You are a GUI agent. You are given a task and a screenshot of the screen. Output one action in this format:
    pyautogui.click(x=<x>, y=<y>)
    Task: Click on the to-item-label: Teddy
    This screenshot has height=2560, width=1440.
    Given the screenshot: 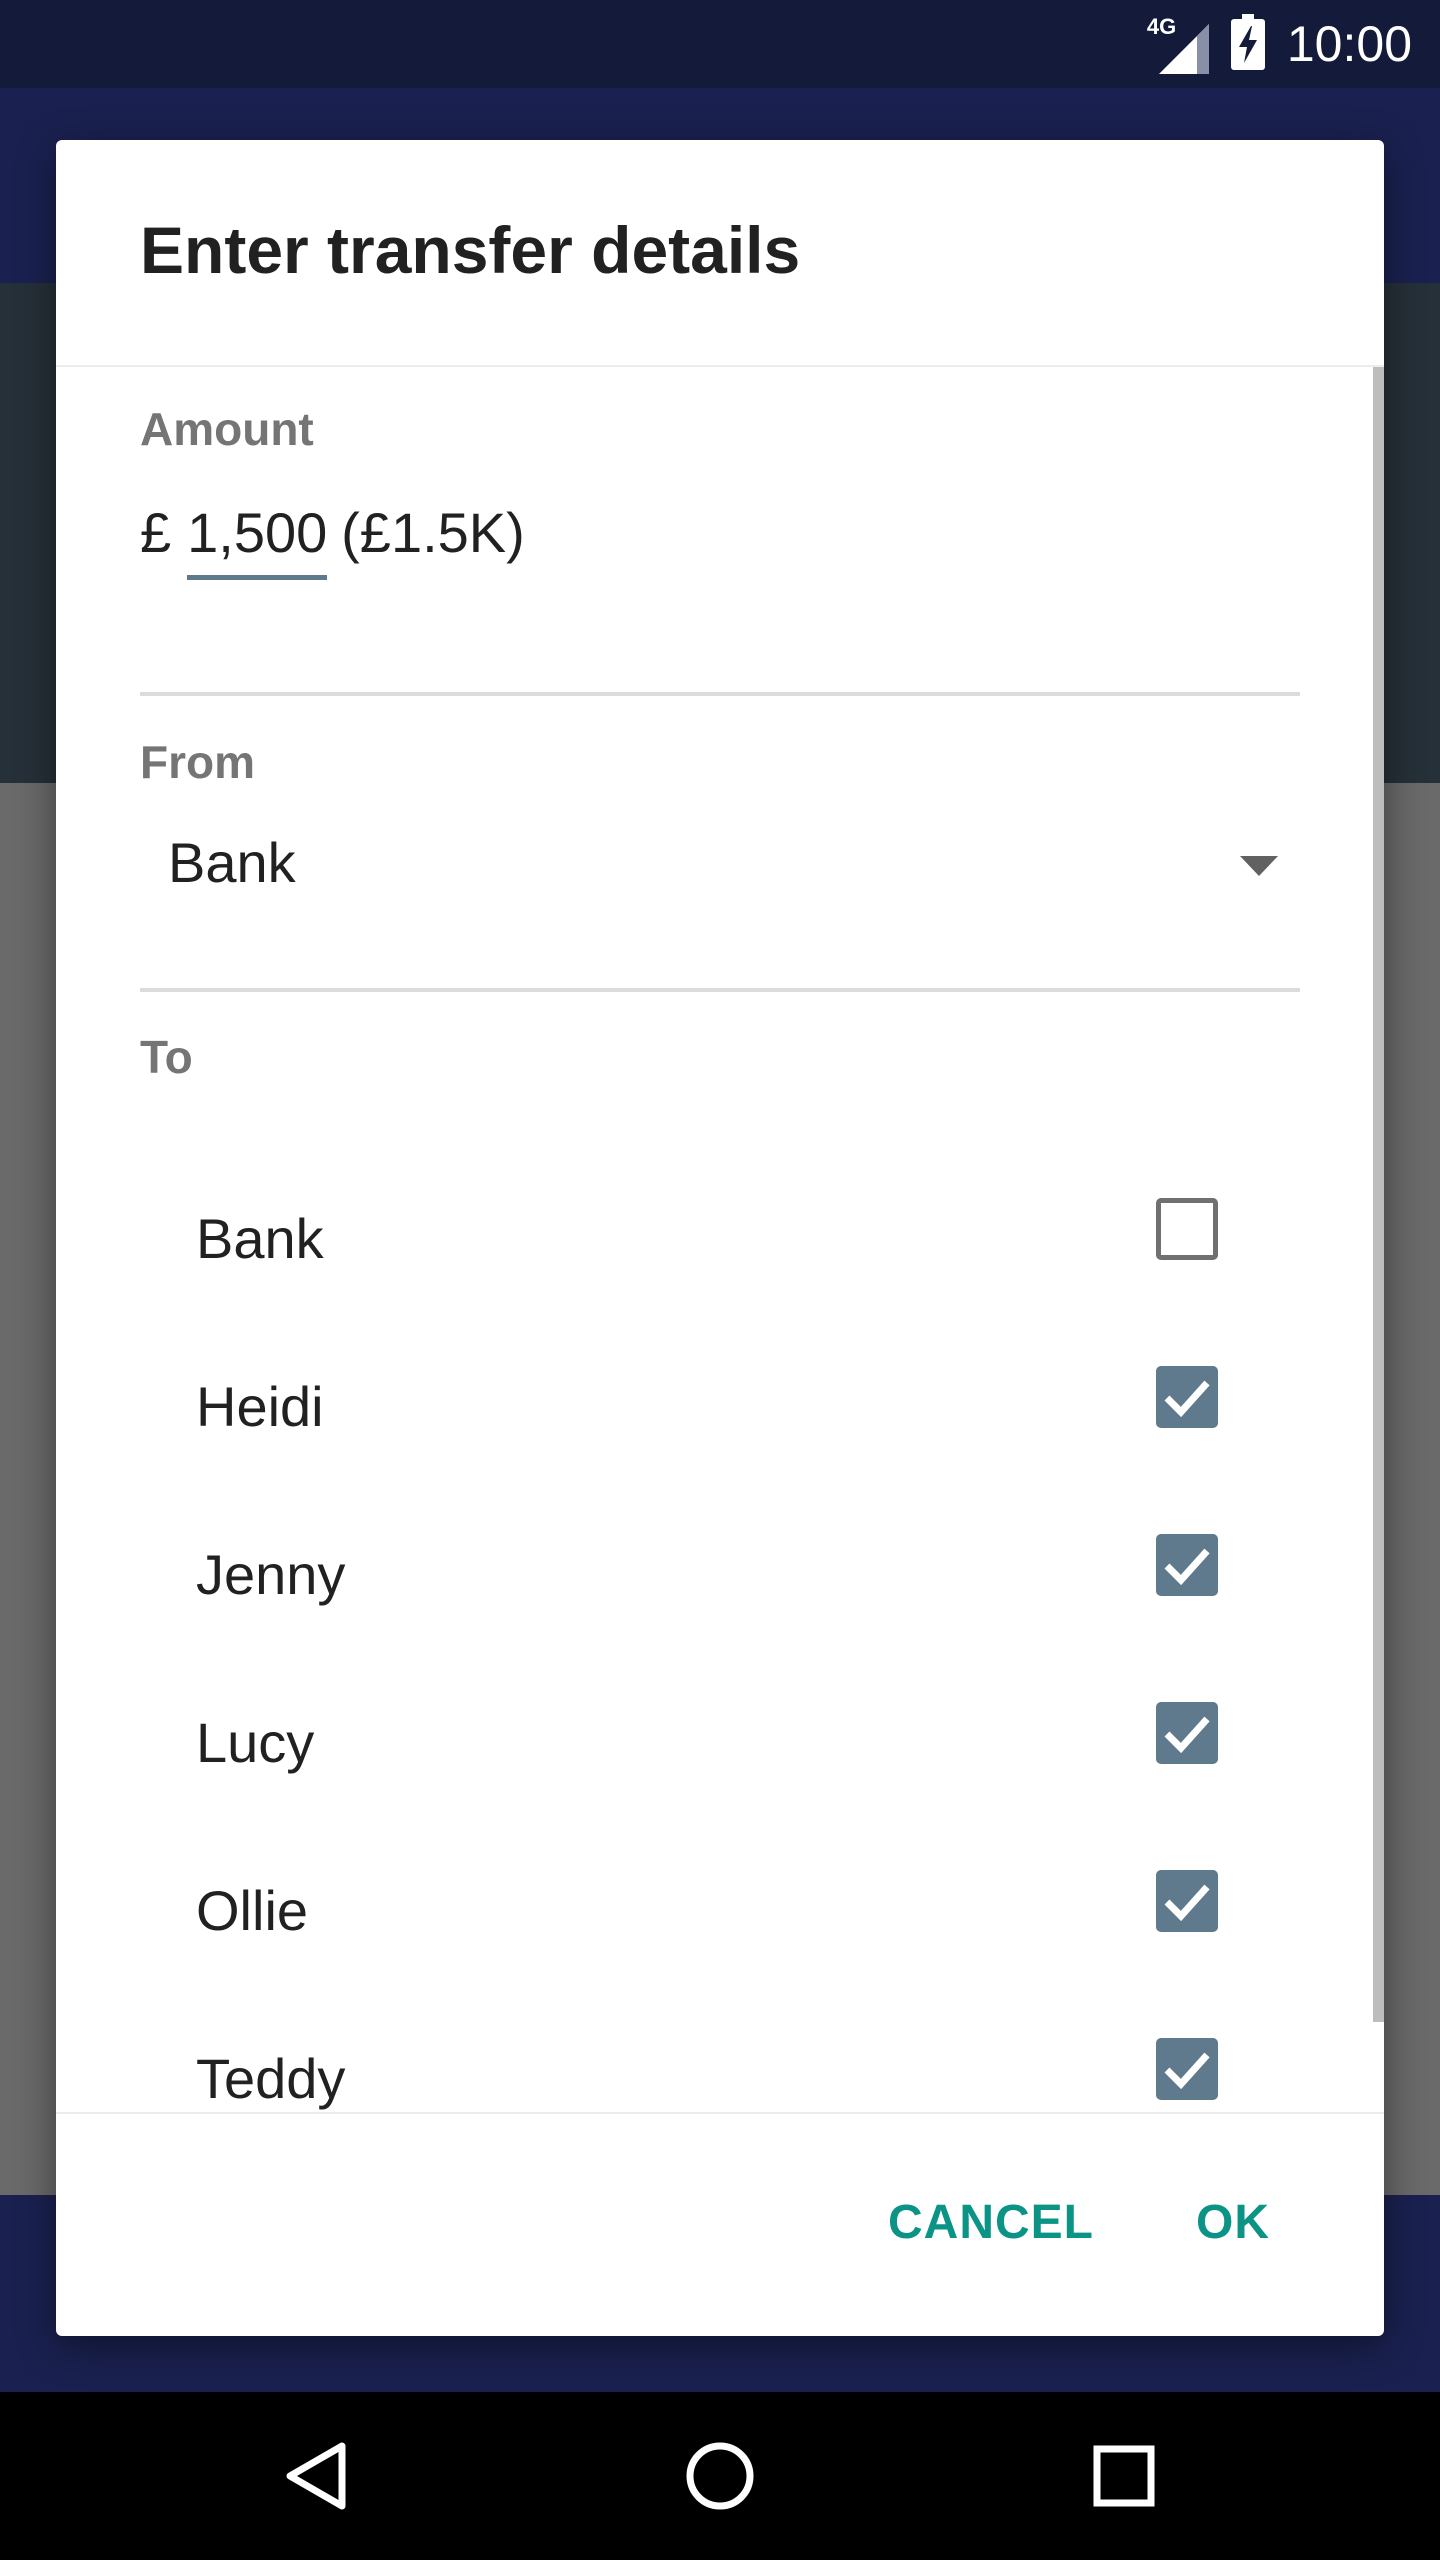 What is the action you would take?
    pyautogui.click(x=271, y=2078)
    